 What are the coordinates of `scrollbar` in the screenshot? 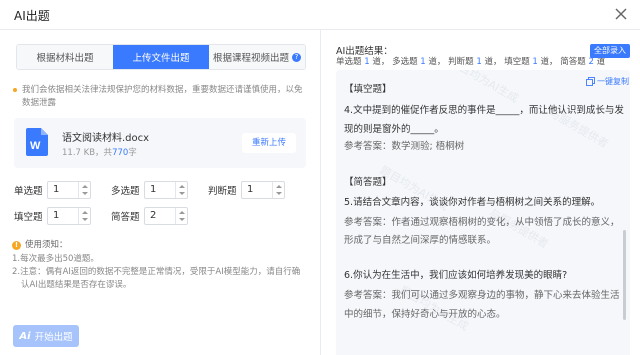 It's located at (624, 275).